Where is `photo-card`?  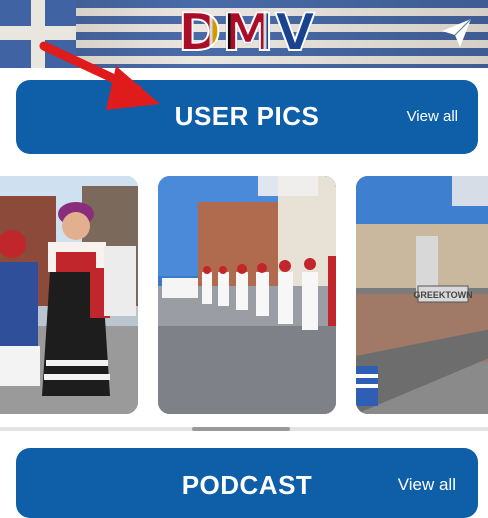
photo-card is located at coordinates (69, 295).